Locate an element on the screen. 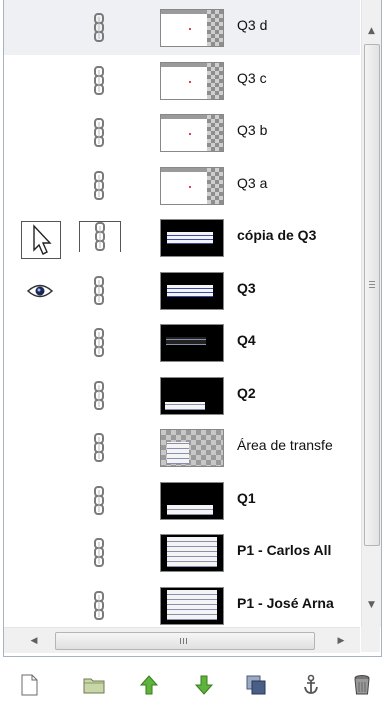  mouse-cursor-icon is located at coordinates (41, 240).